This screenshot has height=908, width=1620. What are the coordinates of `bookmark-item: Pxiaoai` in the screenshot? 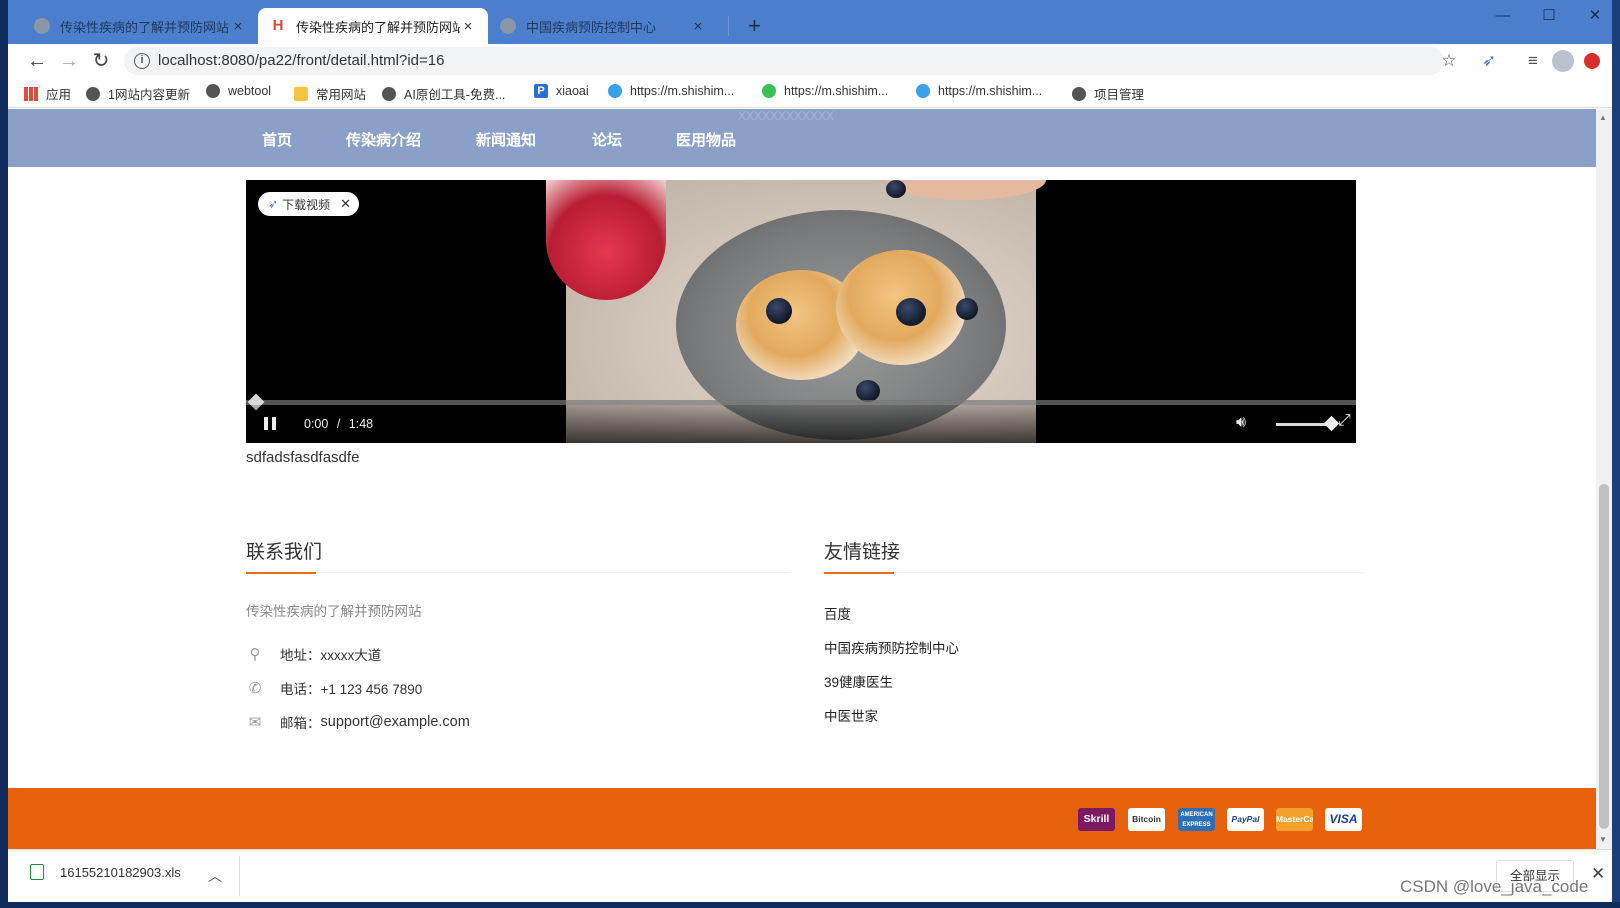 It's located at (561, 91).